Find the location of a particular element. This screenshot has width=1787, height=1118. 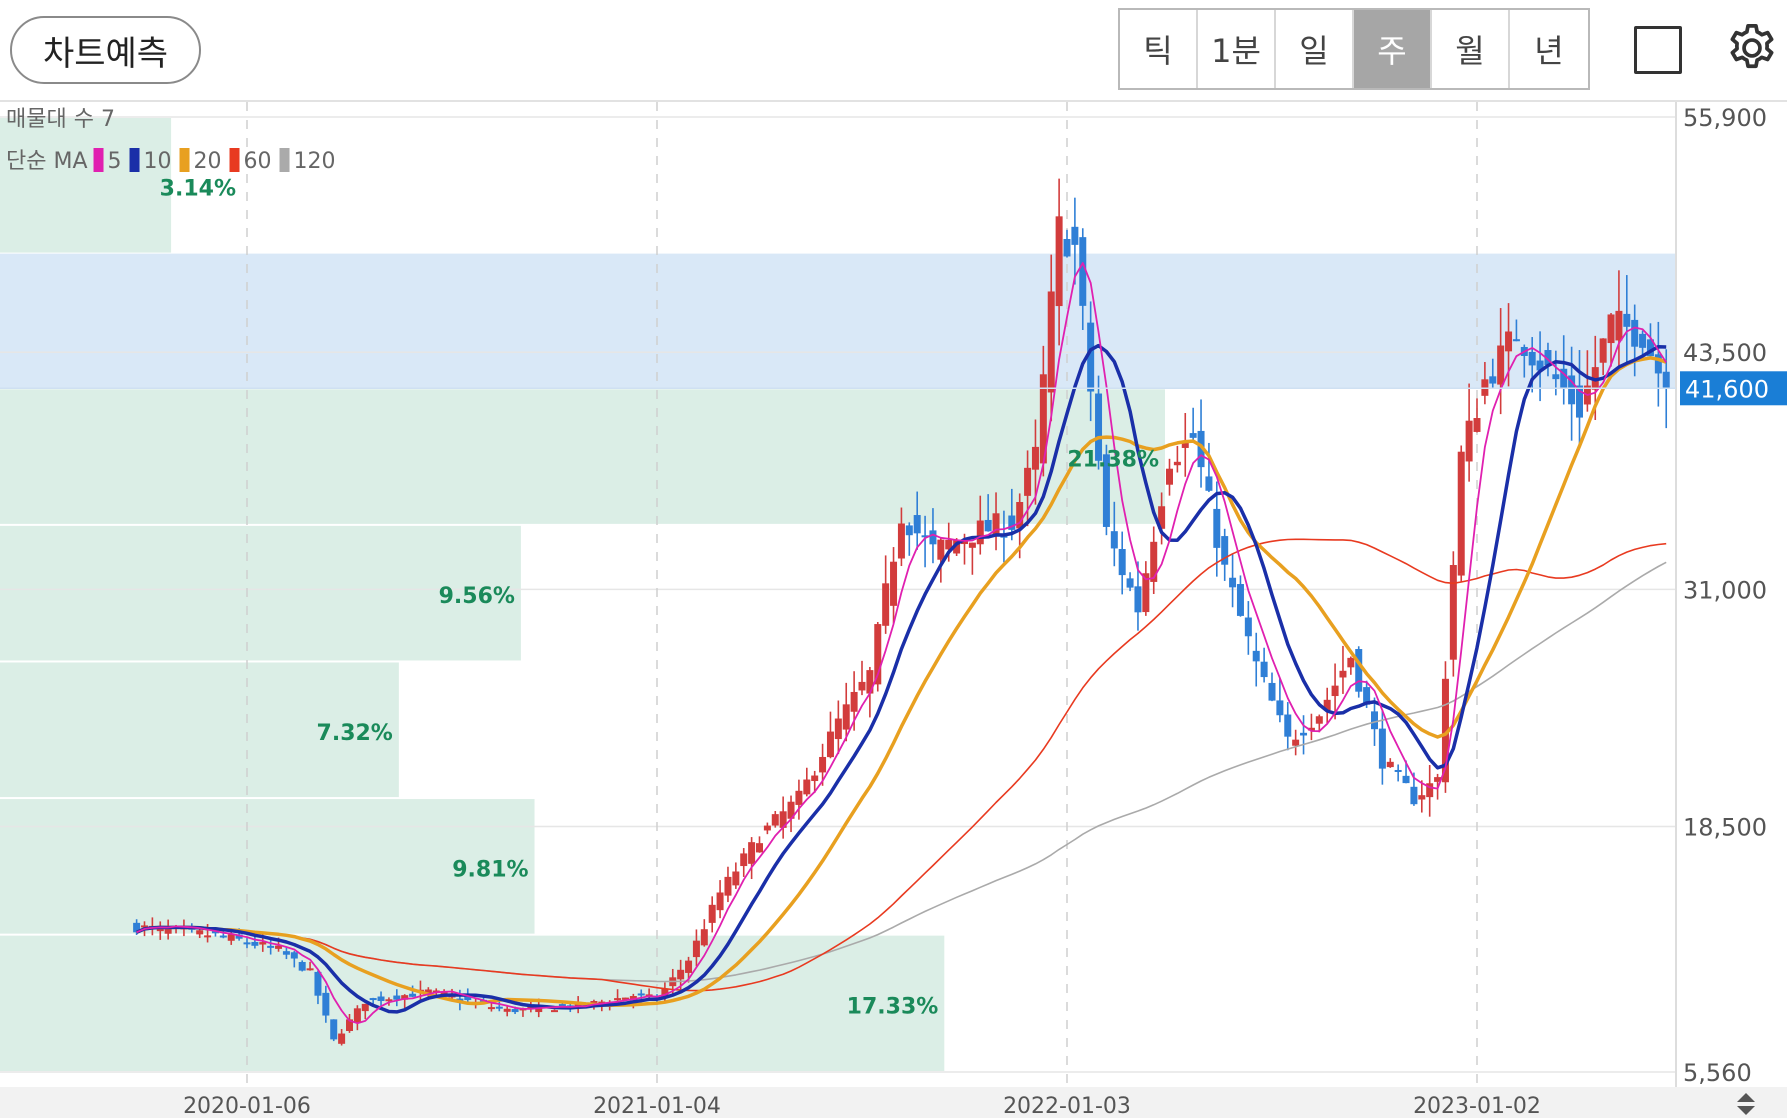

volume-profile-label: 3.14% is located at coordinates (198, 188).